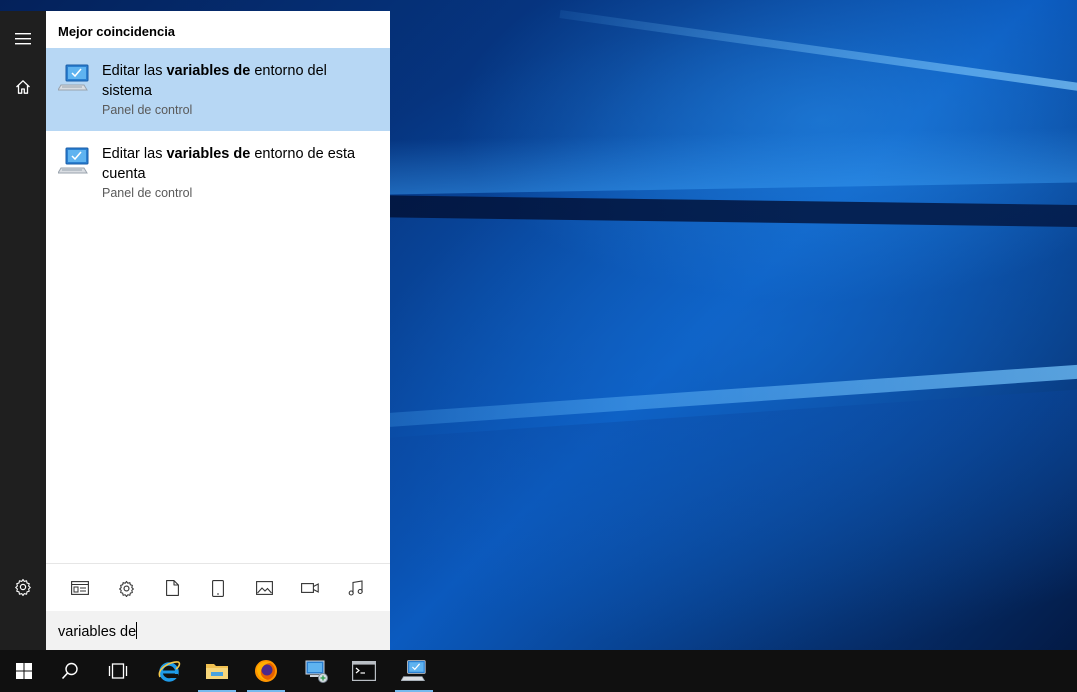  What do you see at coordinates (24, 671) in the screenshot?
I see `windows-start-icon` at bounding box center [24, 671].